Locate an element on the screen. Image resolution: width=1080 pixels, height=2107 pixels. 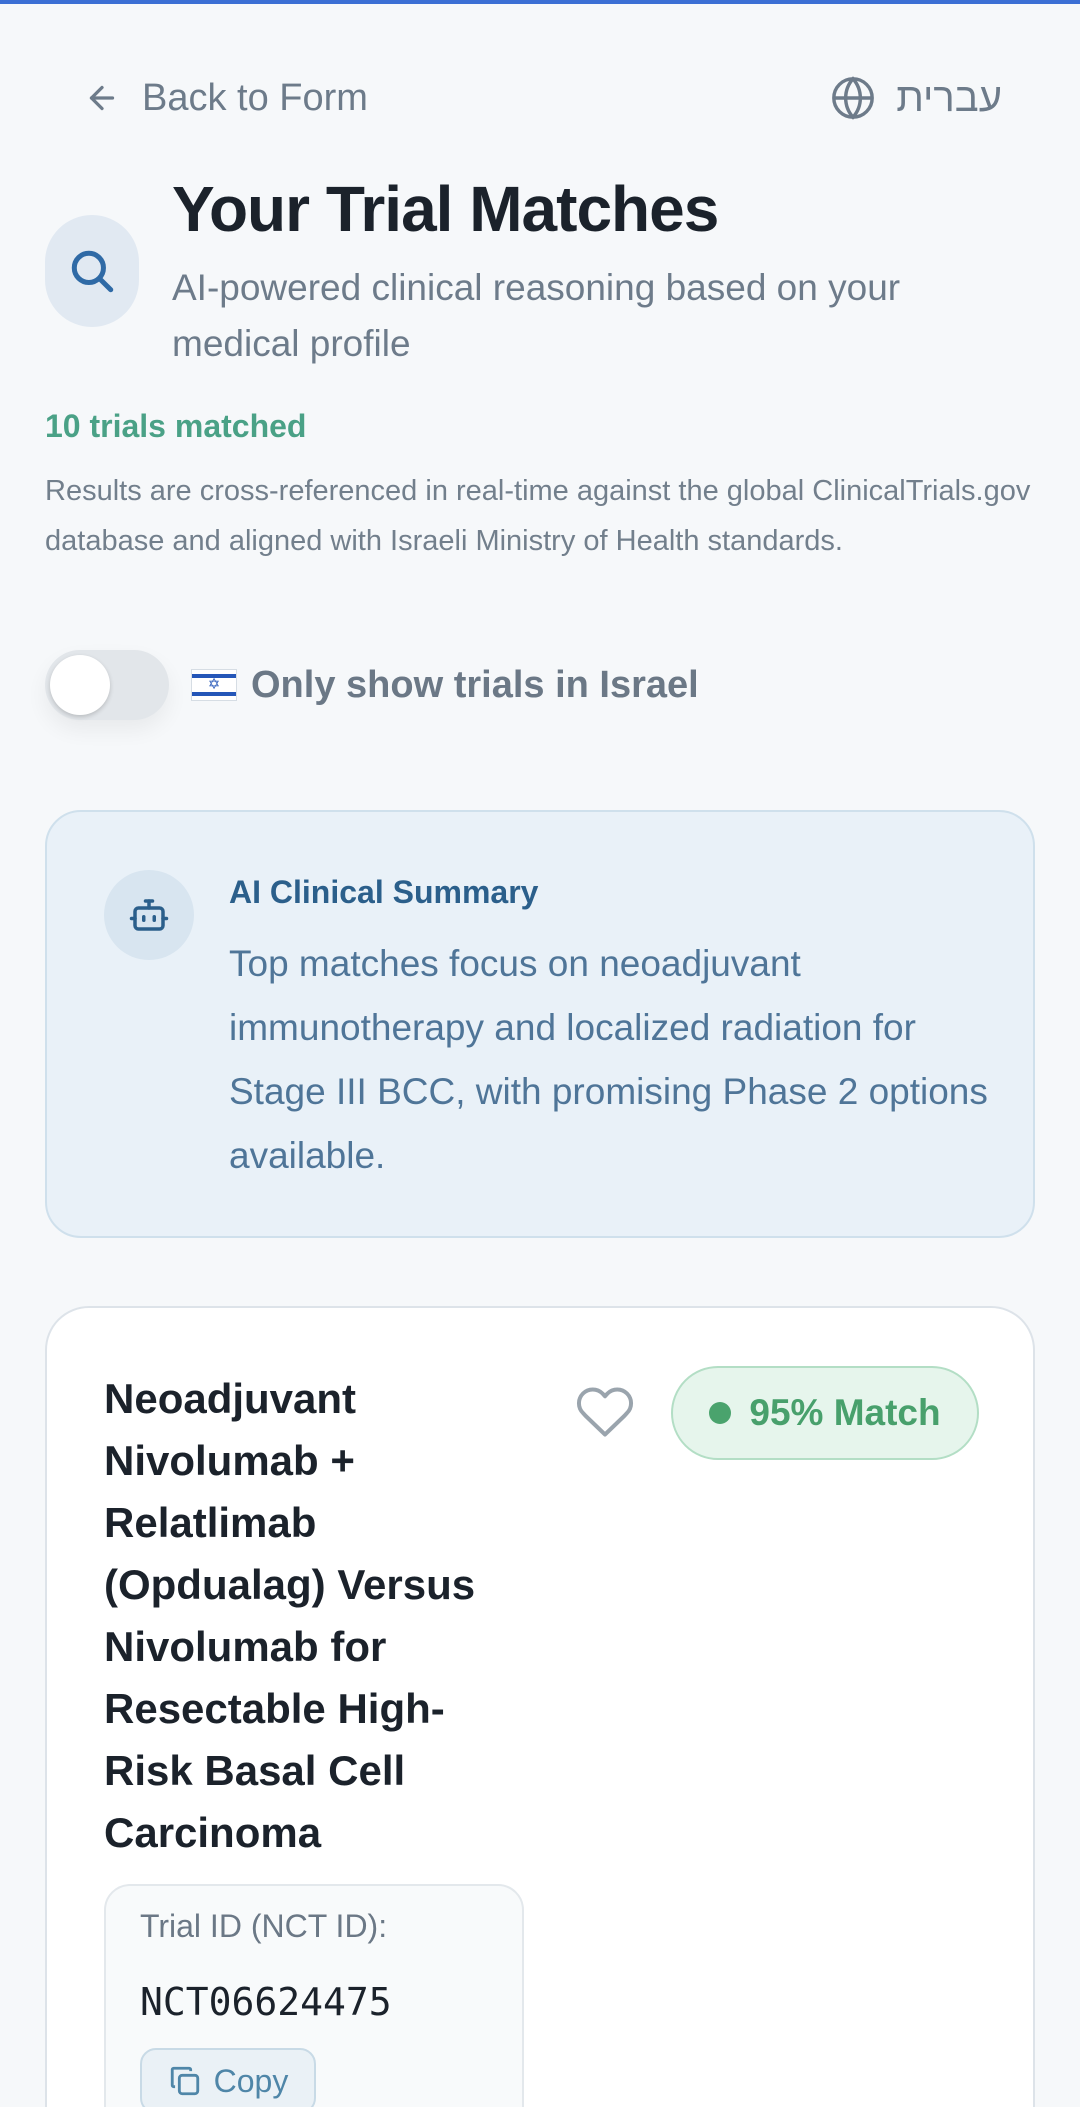
match-score-text: 95% Match is located at coordinates (845, 1412).